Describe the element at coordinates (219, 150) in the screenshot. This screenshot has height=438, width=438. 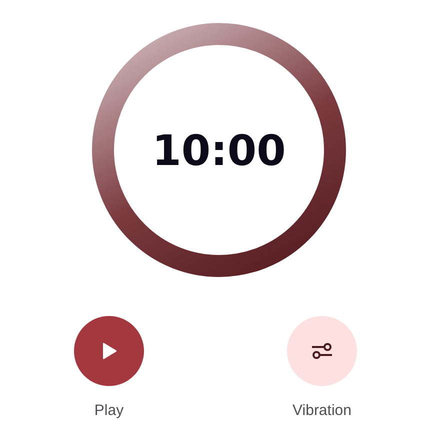
I see `timer-display: 10:00` at that location.